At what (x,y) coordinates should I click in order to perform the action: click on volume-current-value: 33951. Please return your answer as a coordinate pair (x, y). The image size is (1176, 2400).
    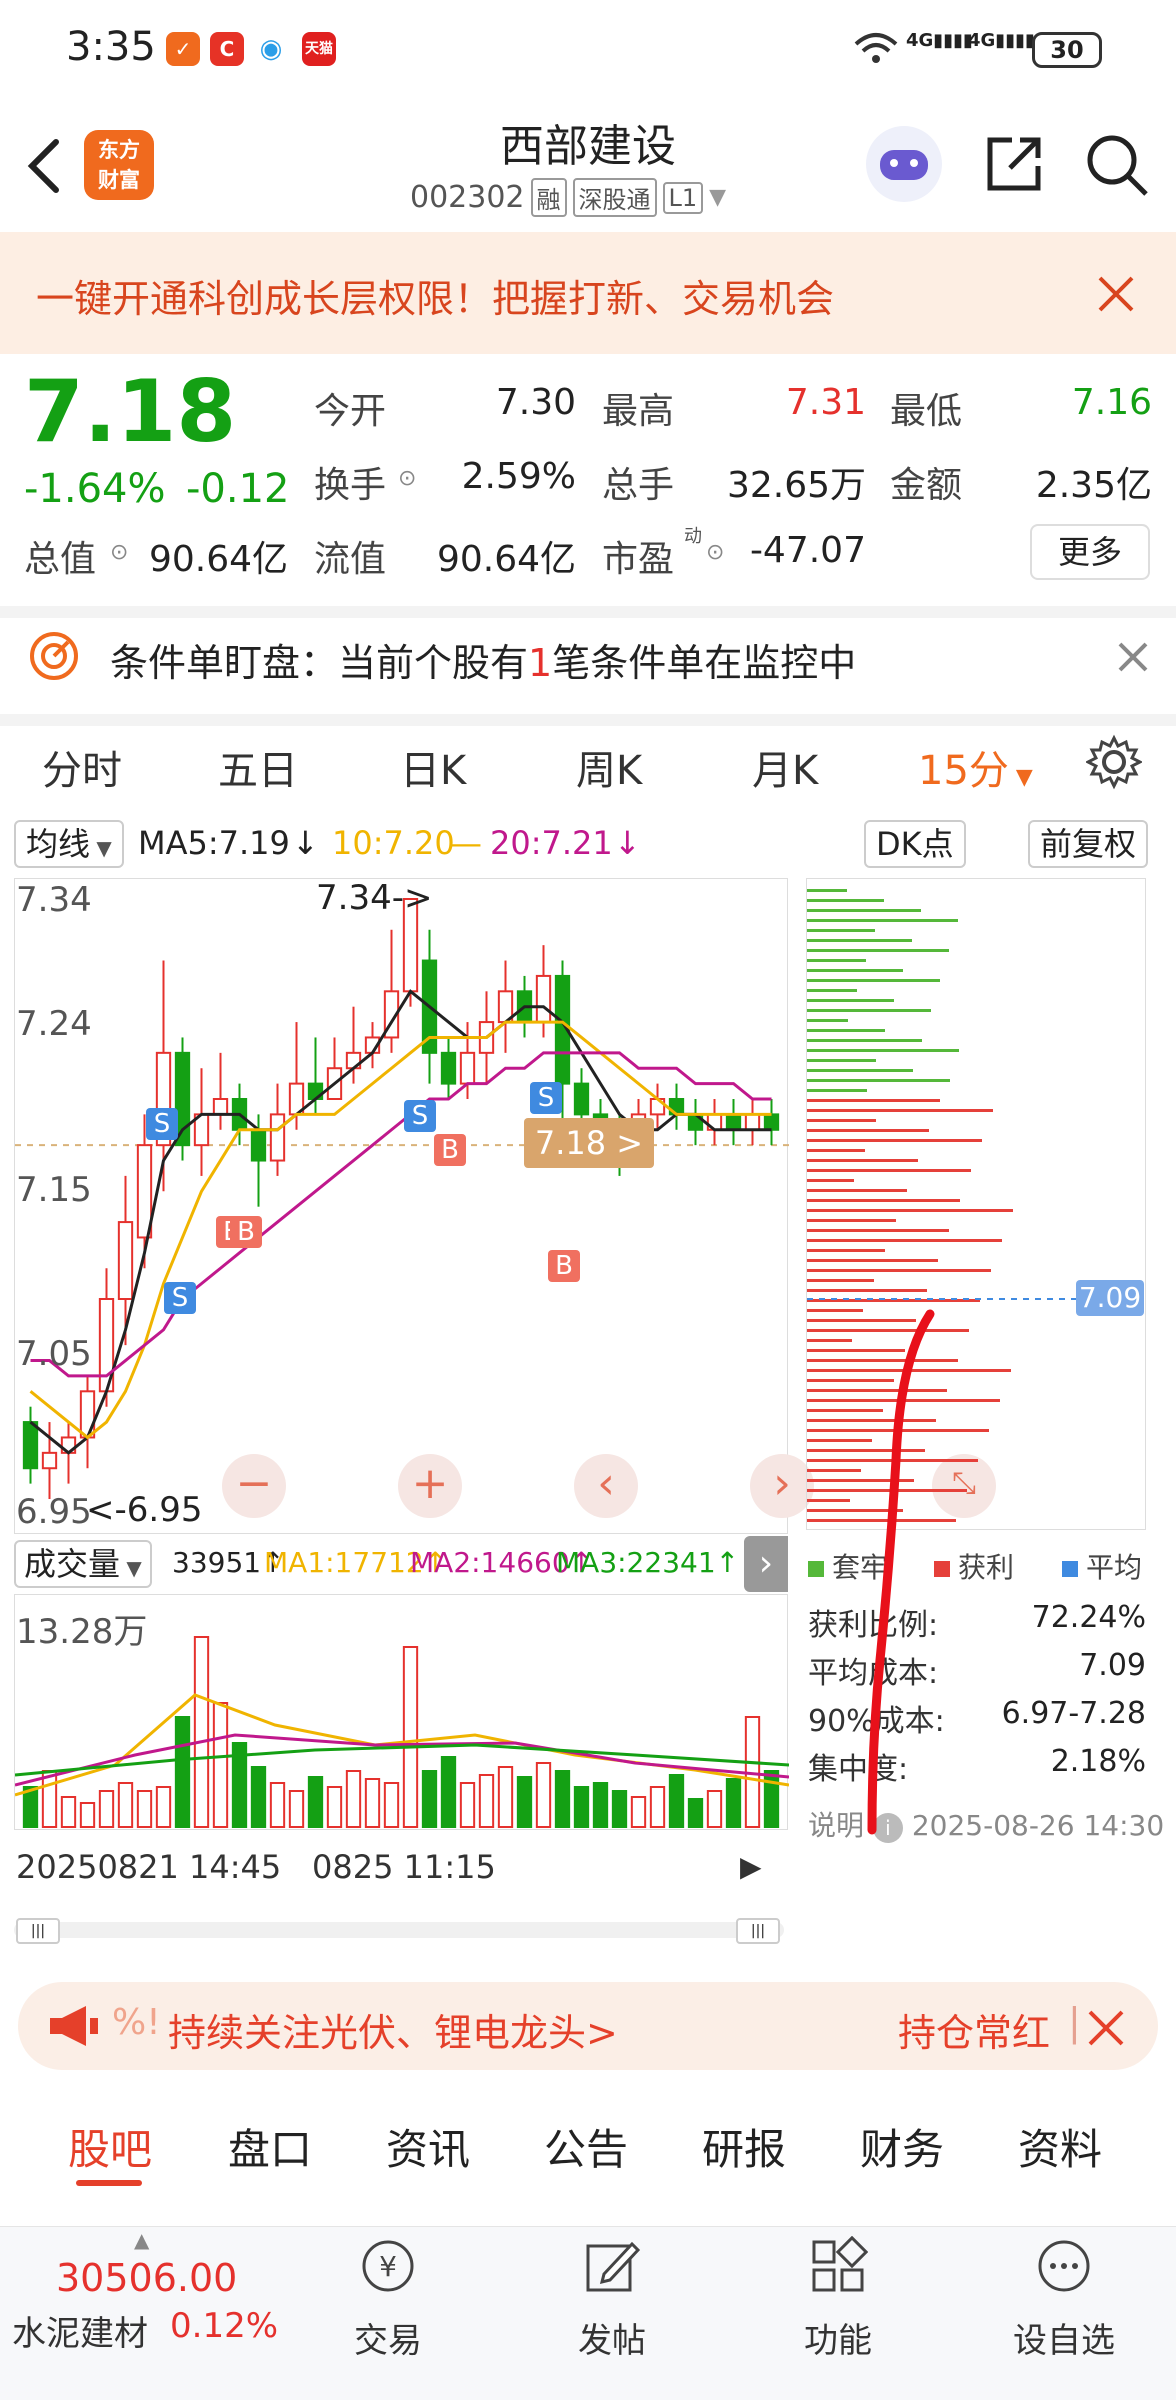
    Looking at the image, I should click on (217, 1562).